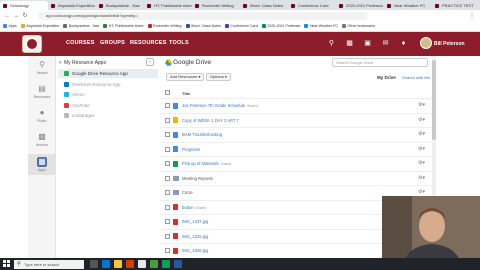 Image resolution: width=480 pixels, height=270 pixels. Describe the element at coordinates (108, 115) in the screenshot. I see `app-item: InstaEdges` at that location.